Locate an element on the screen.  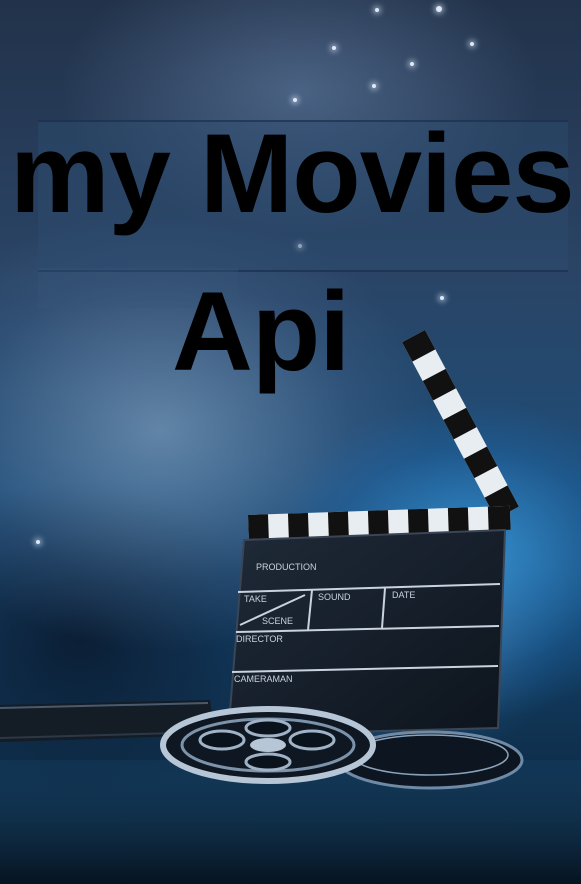
production-label: PRODUCTION is located at coordinates (286, 567).